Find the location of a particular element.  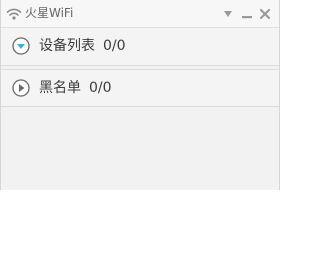

section-label: 设备列表 0/0 is located at coordinates (82, 46).